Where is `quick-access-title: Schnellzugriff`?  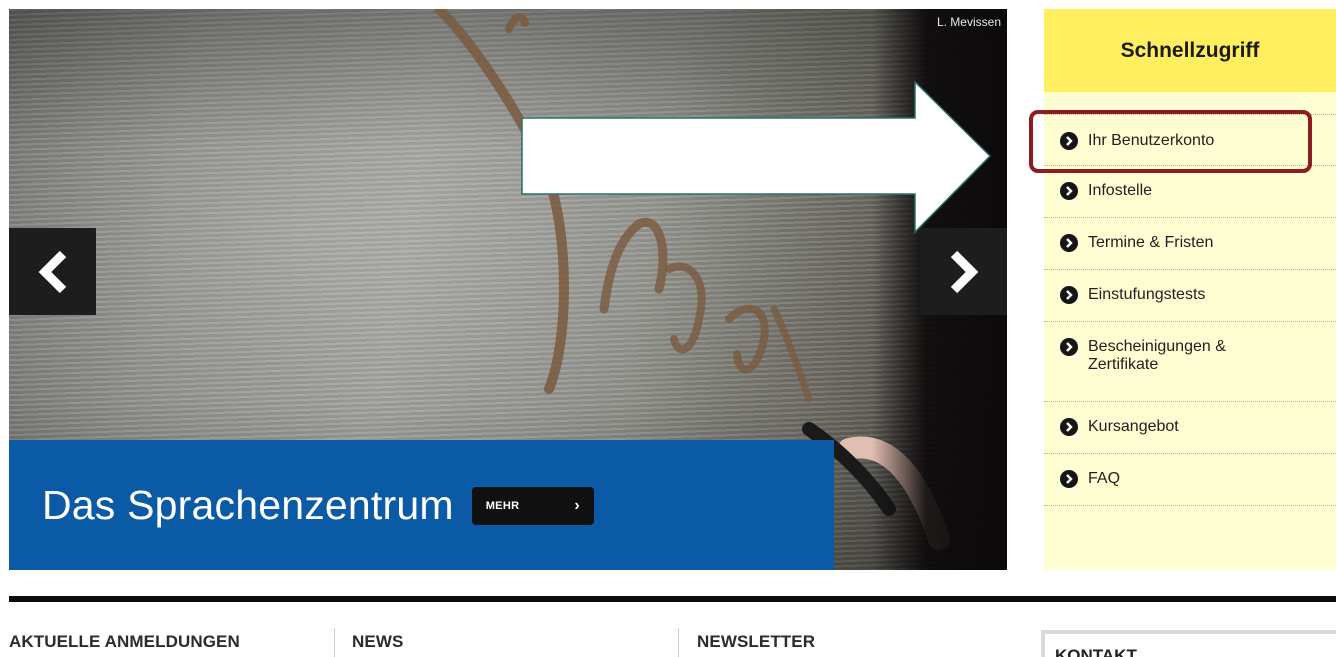 quick-access-title: Schnellzugriff is located at coordinates (1190, 50).